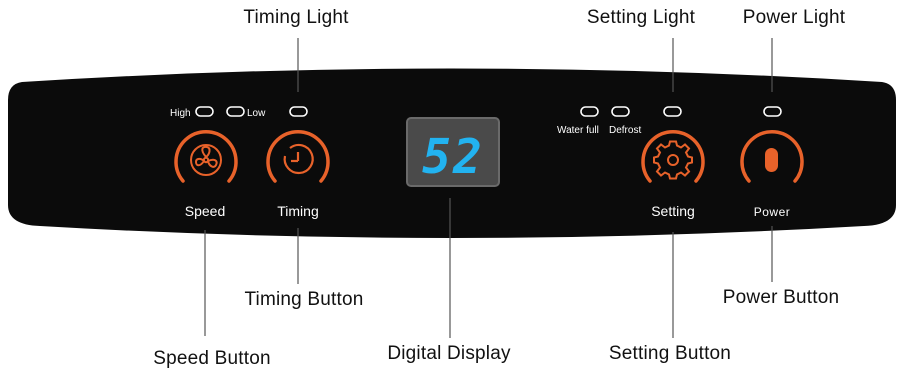 This screenshot has height=378, width=904. Describe the element at coordinates (298, 211) in the screenshot. I see `timing-label: Timing` at that location.